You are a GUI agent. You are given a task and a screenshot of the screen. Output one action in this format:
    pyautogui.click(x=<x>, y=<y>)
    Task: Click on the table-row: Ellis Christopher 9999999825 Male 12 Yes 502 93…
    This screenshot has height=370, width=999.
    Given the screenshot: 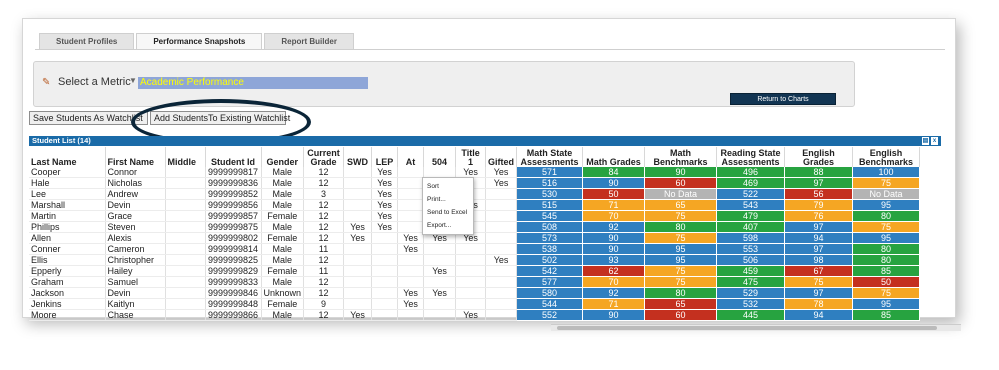 What is the action you would take?
    pyautogui.click(x=475, y=260)
    